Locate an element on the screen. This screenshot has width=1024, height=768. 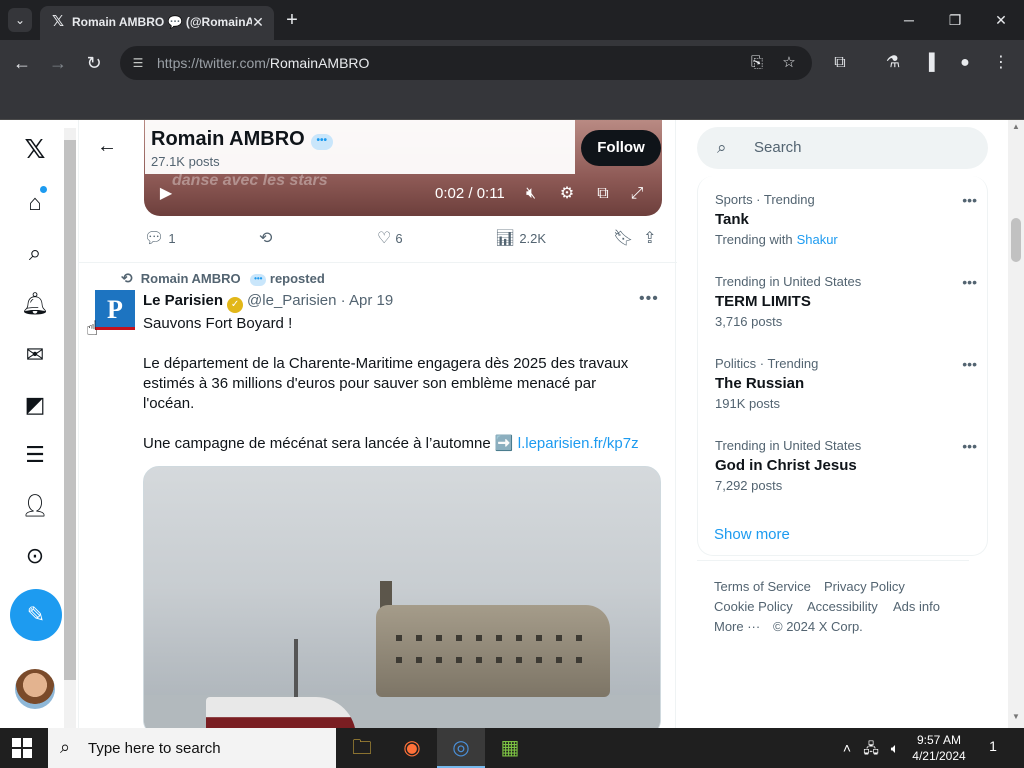
nav-scrollbar is located at coordinates (70, 428).